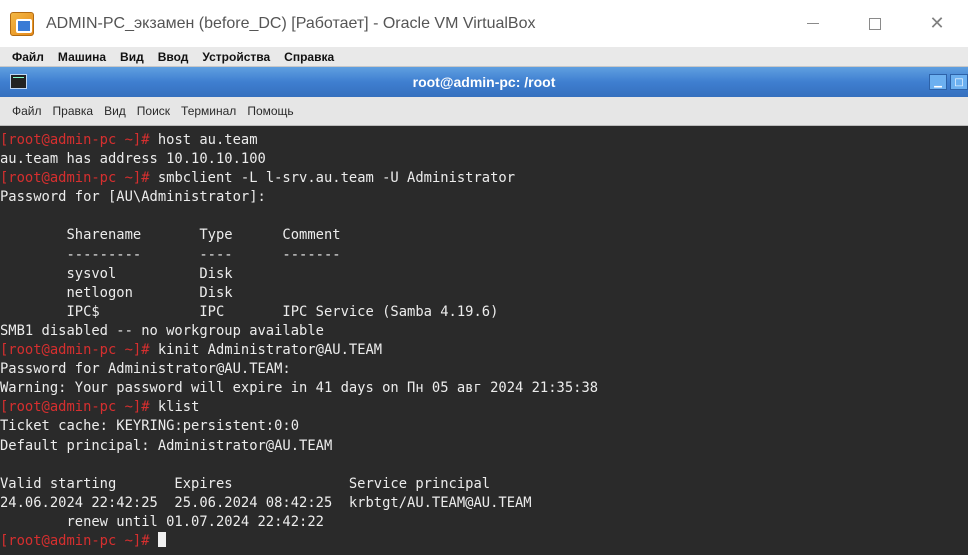 The height and width of the screenshot is (555, 968). I want to click on terminal-line-text: IPC$ IPC IPC Service (Samba 4.19.6), so click(249, 311).